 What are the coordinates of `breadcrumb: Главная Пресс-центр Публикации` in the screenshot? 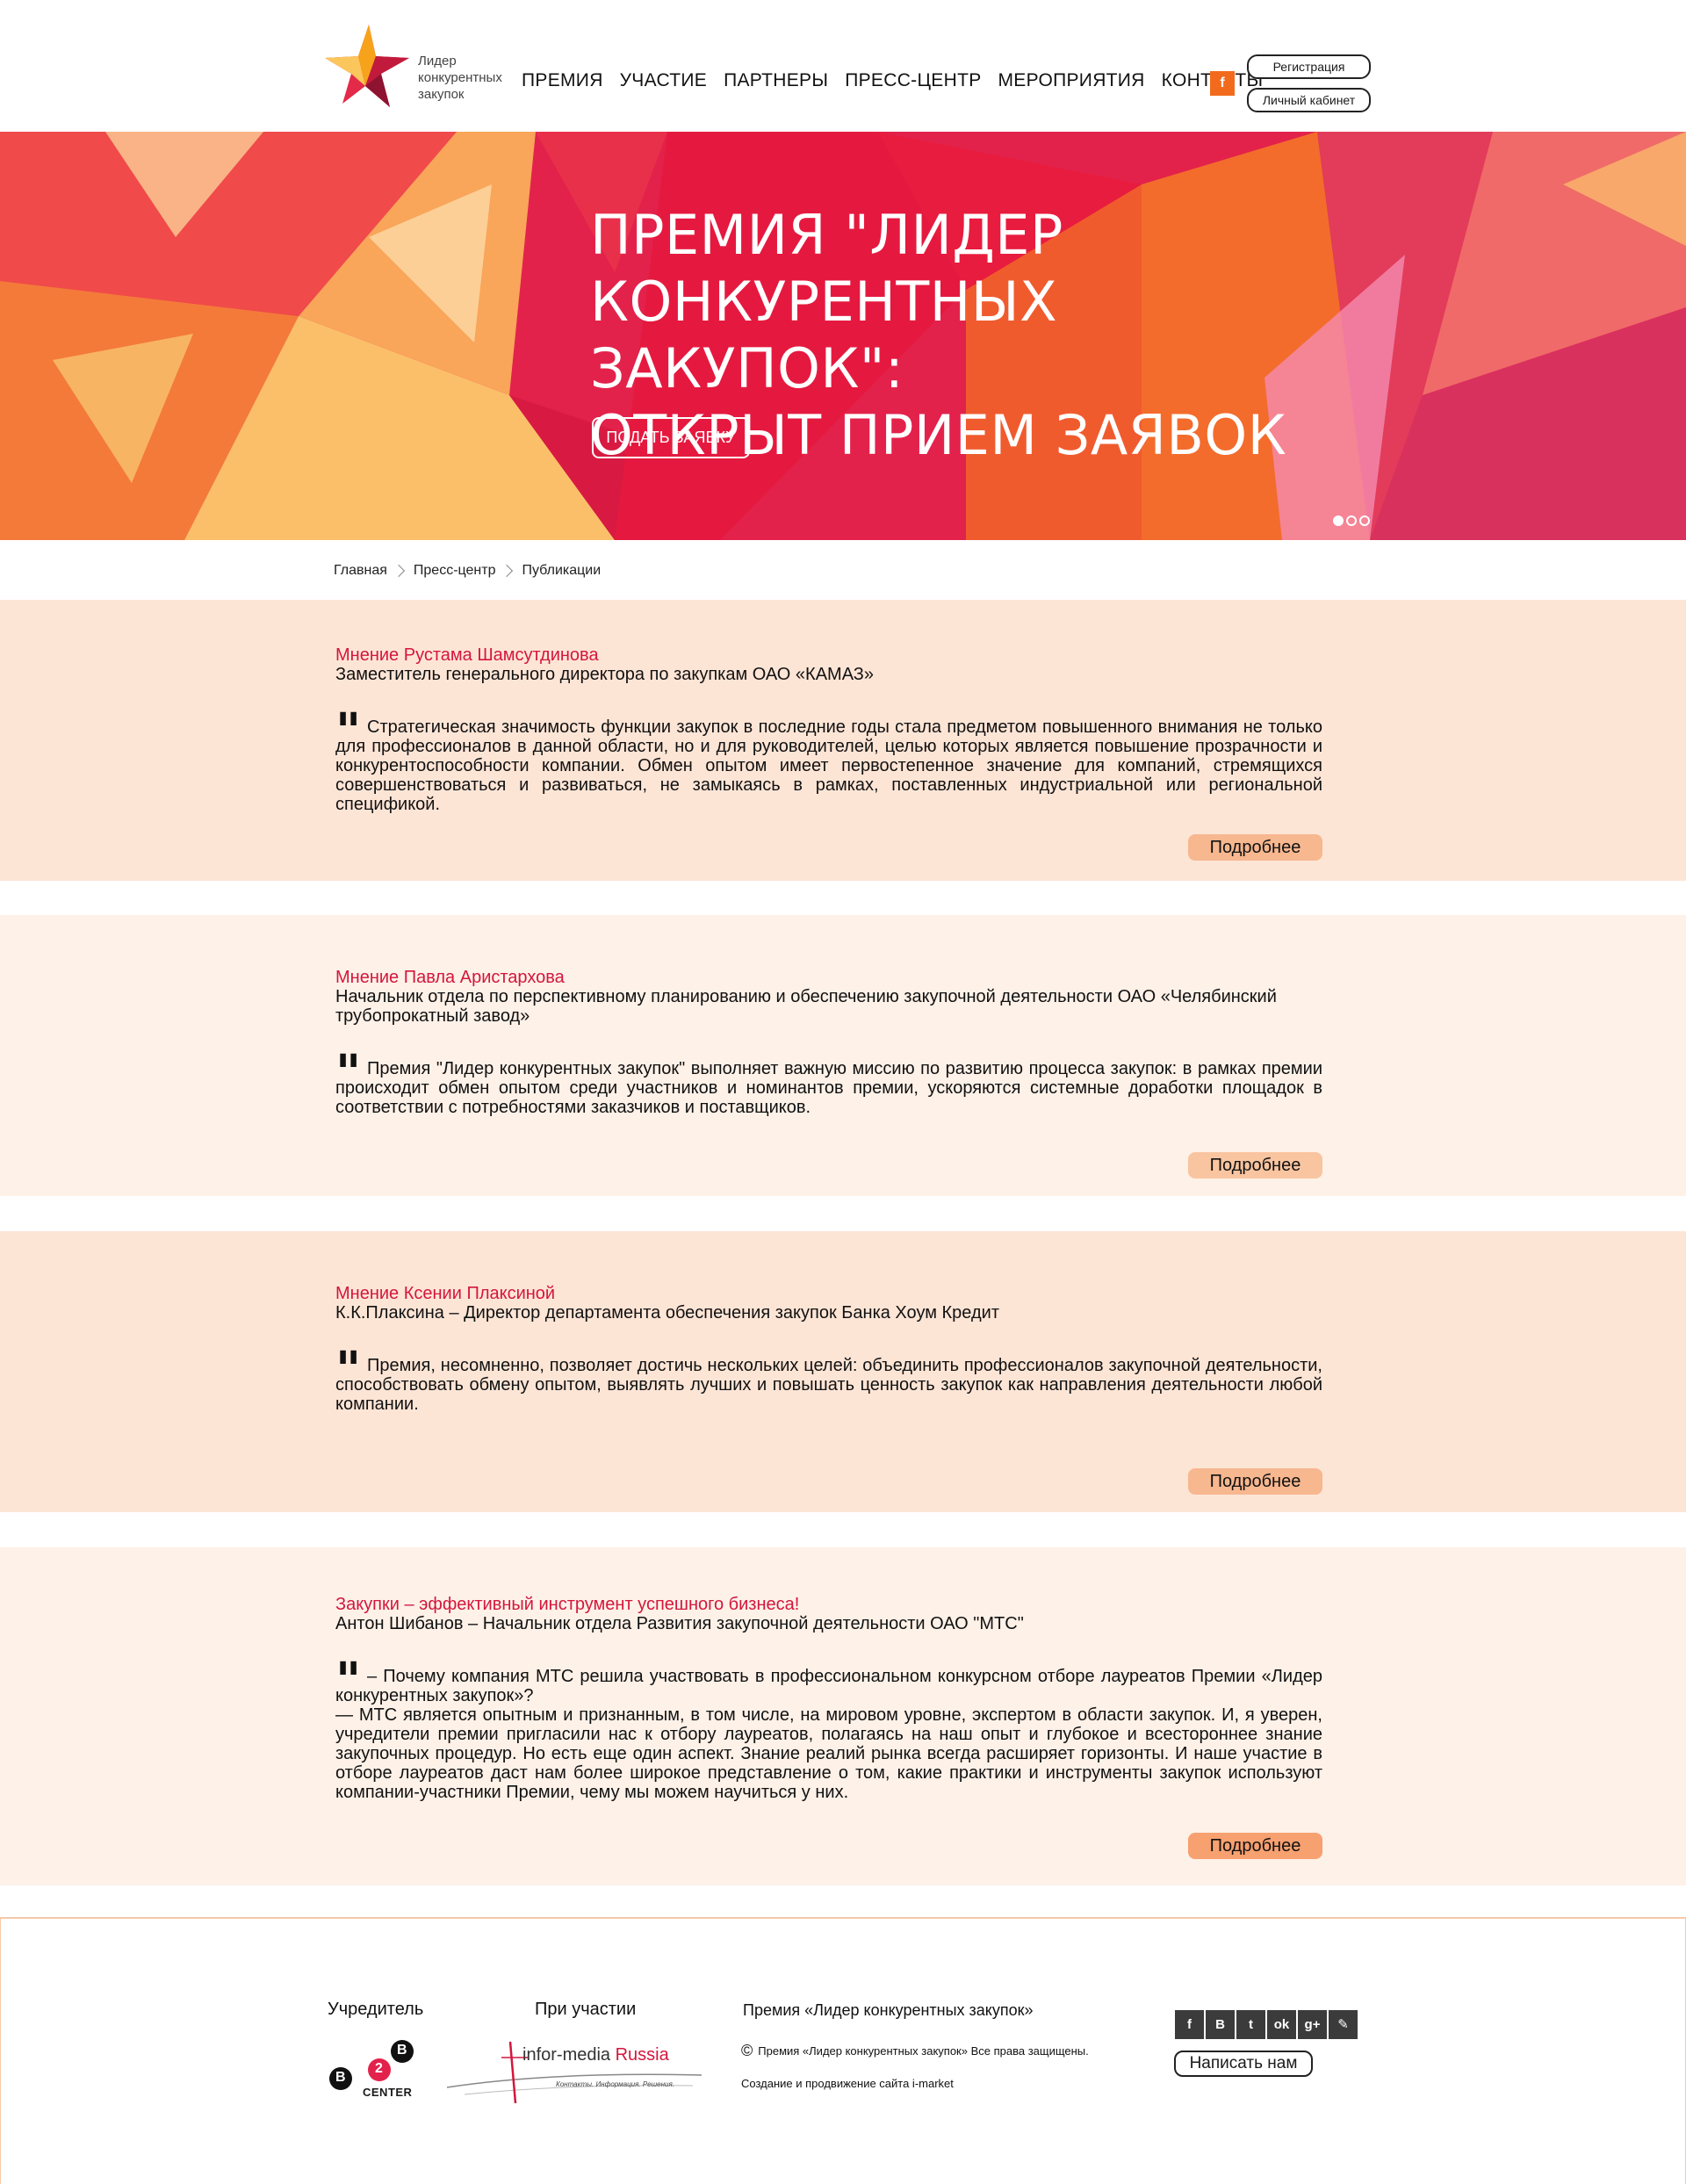 It's located at (468, 571).